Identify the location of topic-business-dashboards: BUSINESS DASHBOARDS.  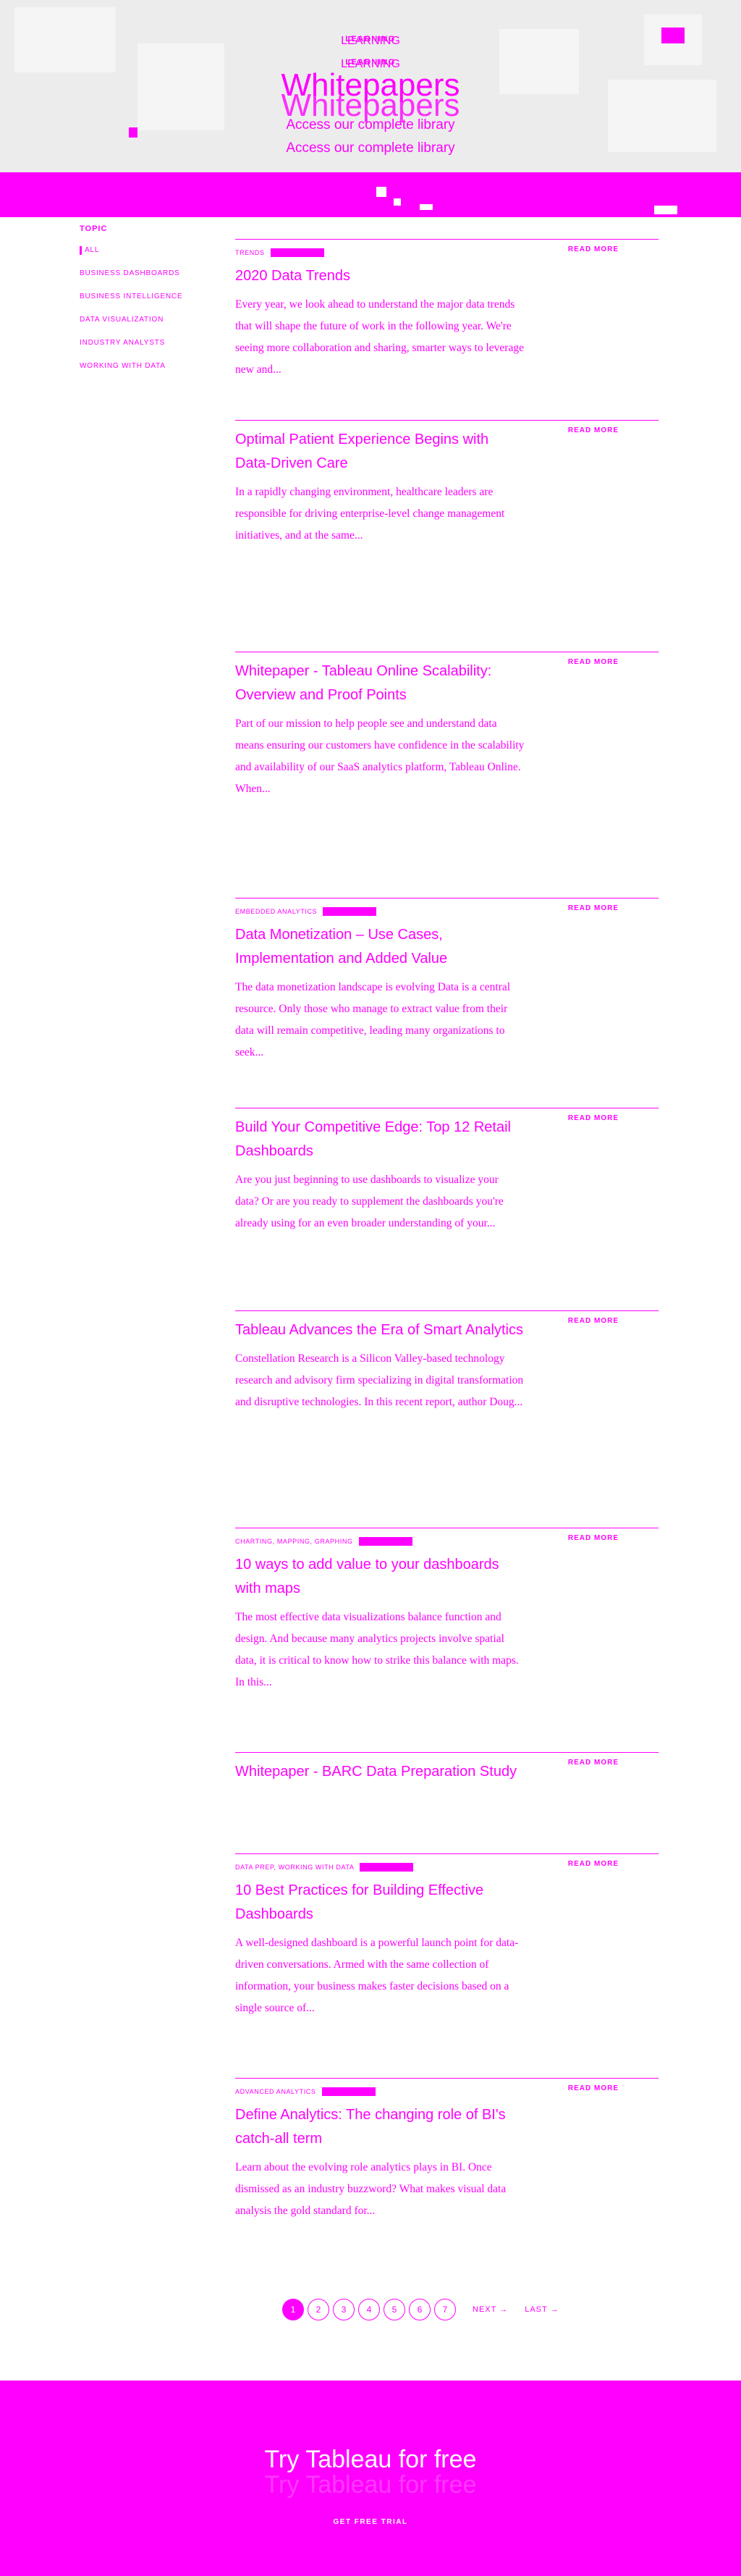
(141, 273).